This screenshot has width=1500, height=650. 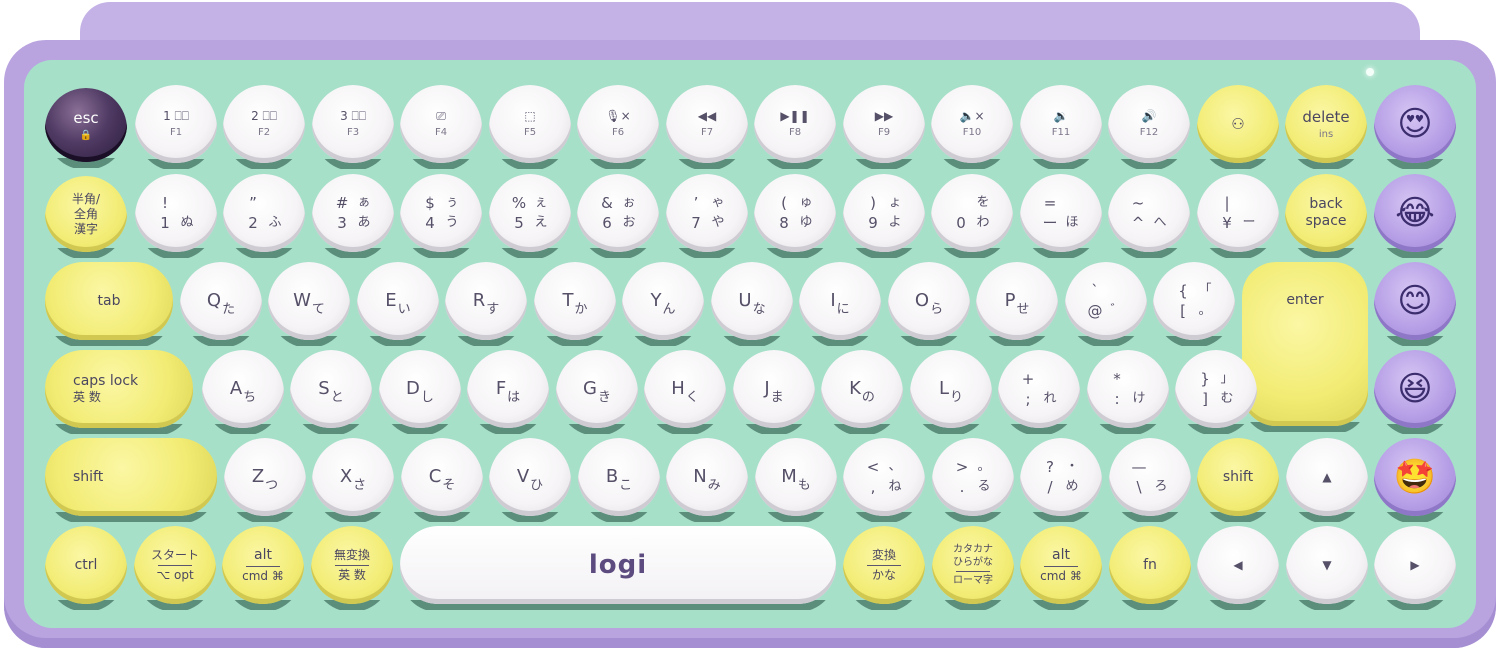 I want to click on dictation-key: ⚇, so click(x=1238, y=128).